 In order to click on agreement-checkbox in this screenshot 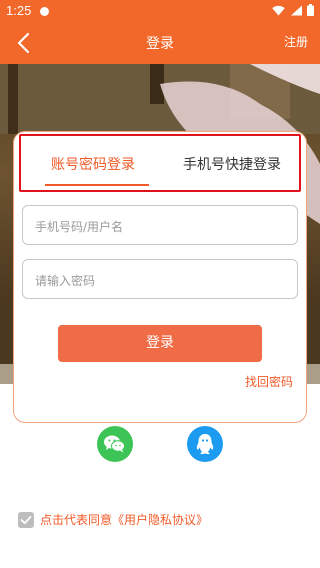, I will do `click(26, 519)`.